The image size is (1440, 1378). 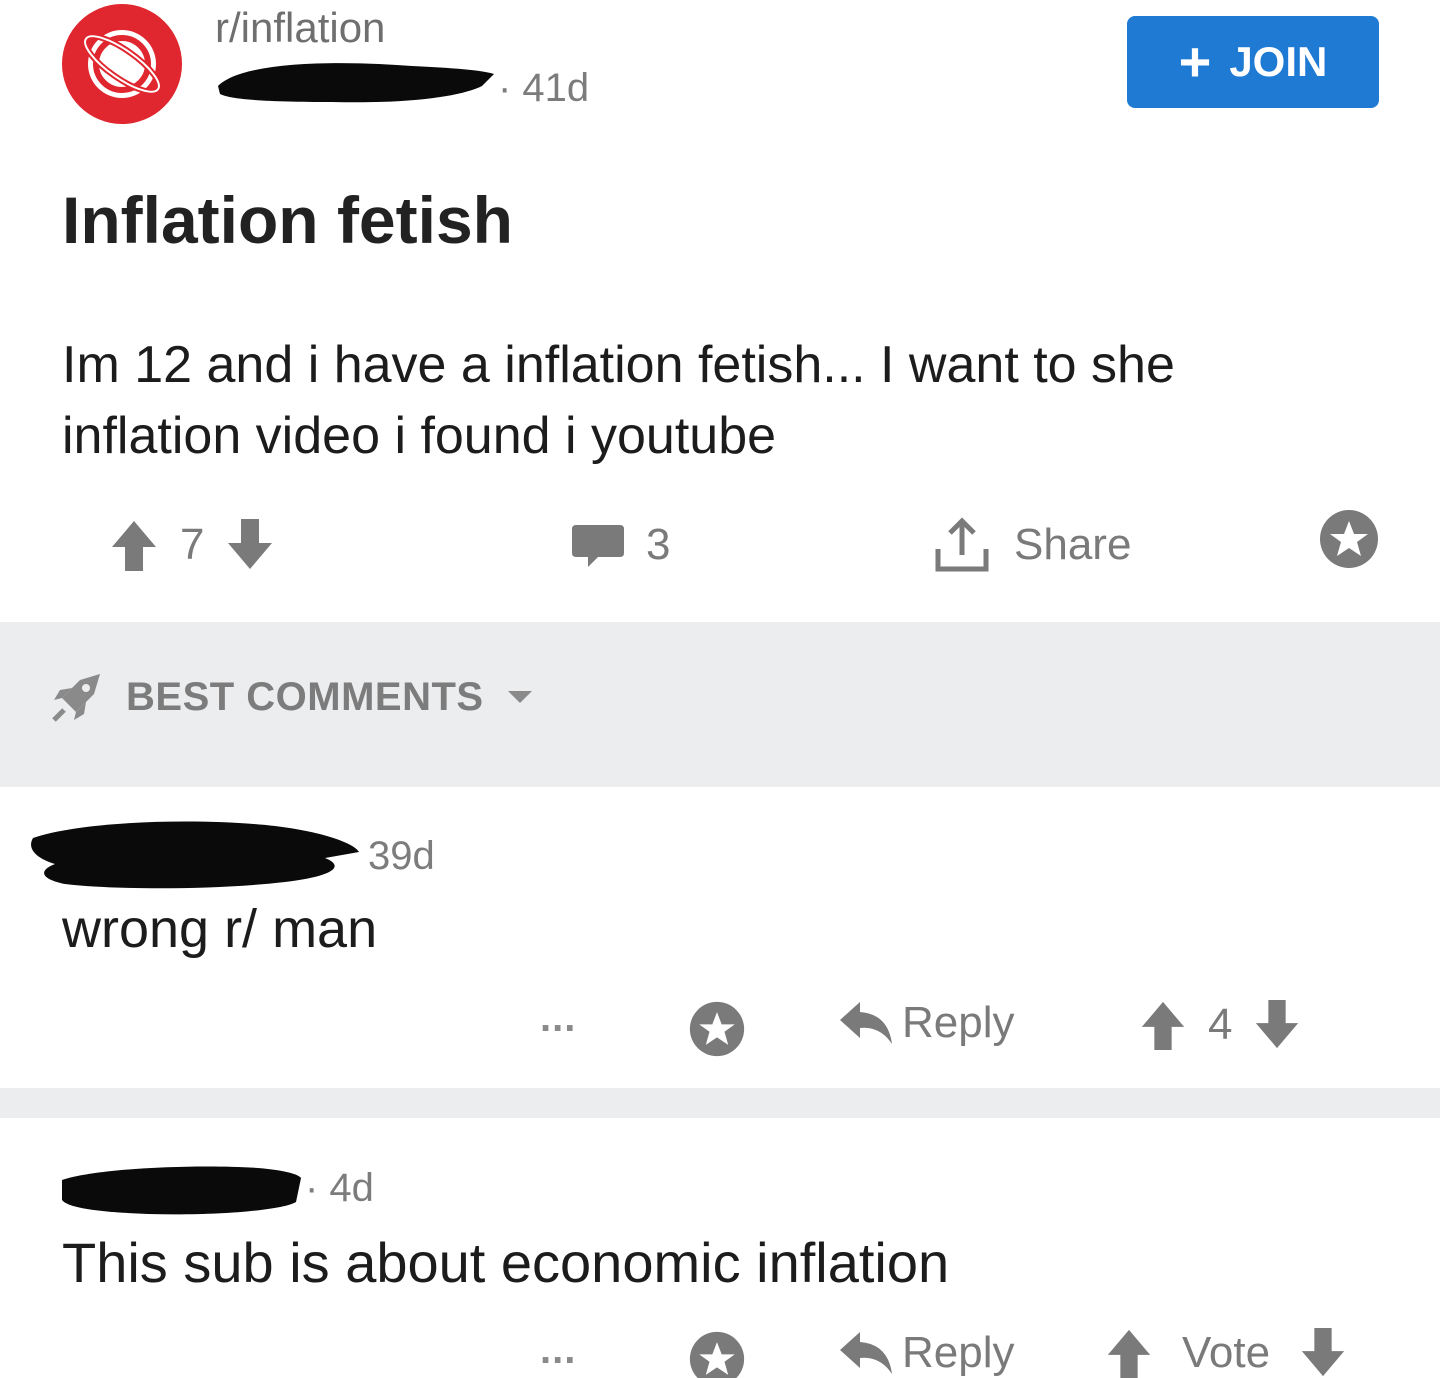 I want to click on post-comments-button: 3, so click(x=620, y=545).